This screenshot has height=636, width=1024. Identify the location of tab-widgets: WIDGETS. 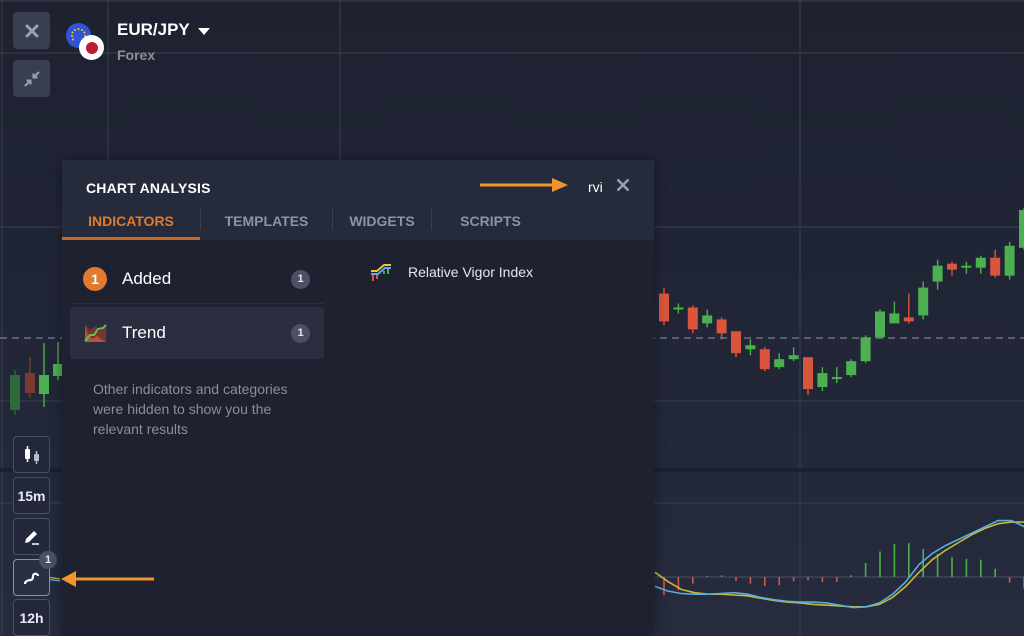
(382, 221).